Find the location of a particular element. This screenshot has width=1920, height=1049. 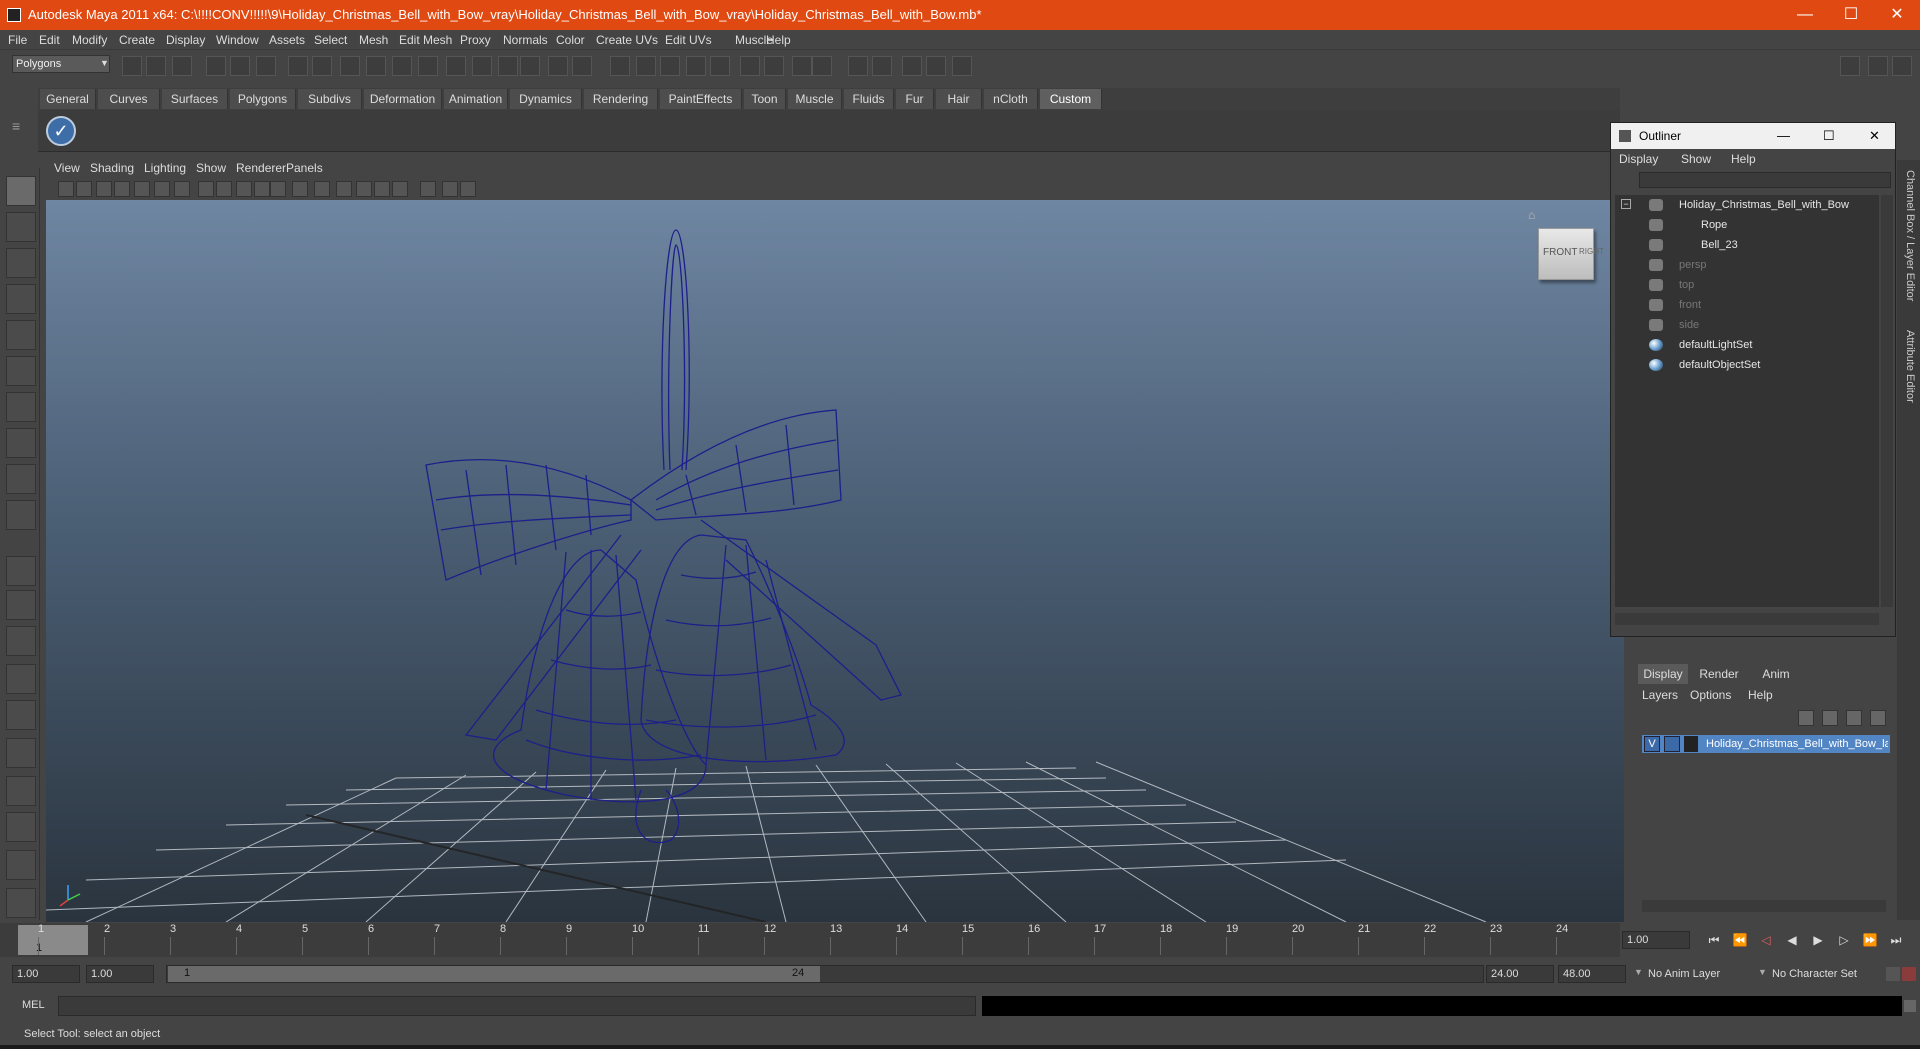

current-frame-marker: 1 is located at coordinates (53, 940).